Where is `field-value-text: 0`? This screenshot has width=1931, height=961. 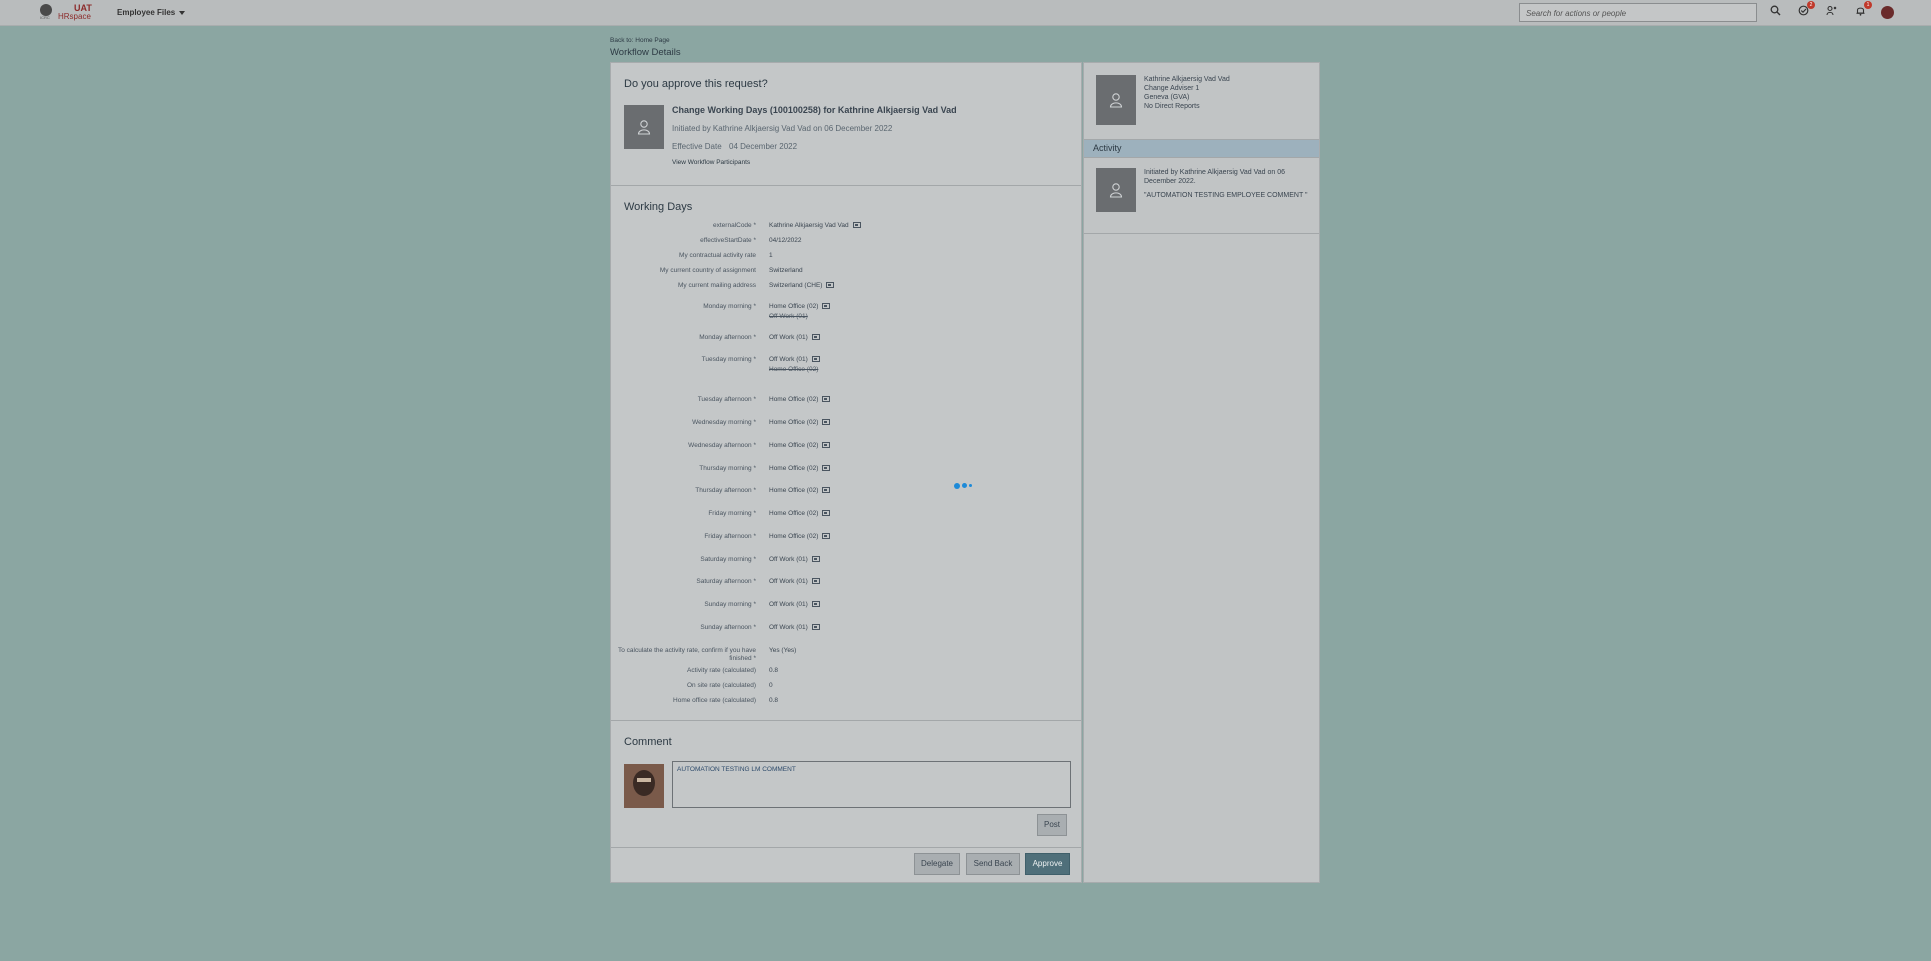
field-value-text: 0 is located at coordinates (771, 685).